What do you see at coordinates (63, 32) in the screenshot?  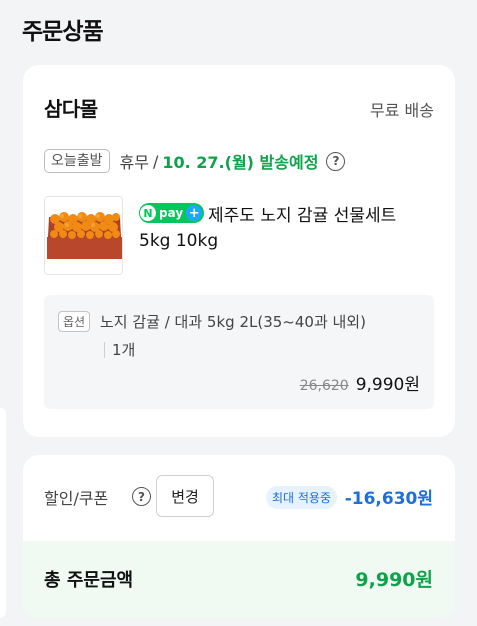 I see `section-title: 주문상품` at bounding box center [63, 32].